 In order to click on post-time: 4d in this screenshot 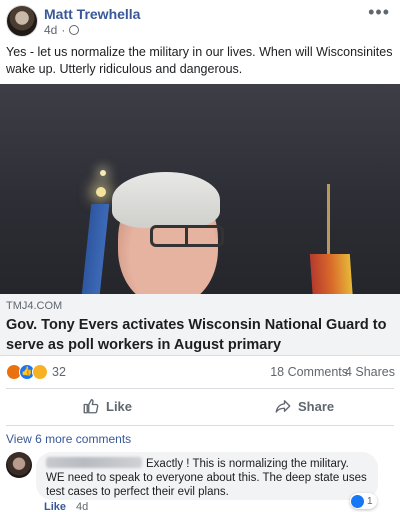, I will do `click(50, 30)`.